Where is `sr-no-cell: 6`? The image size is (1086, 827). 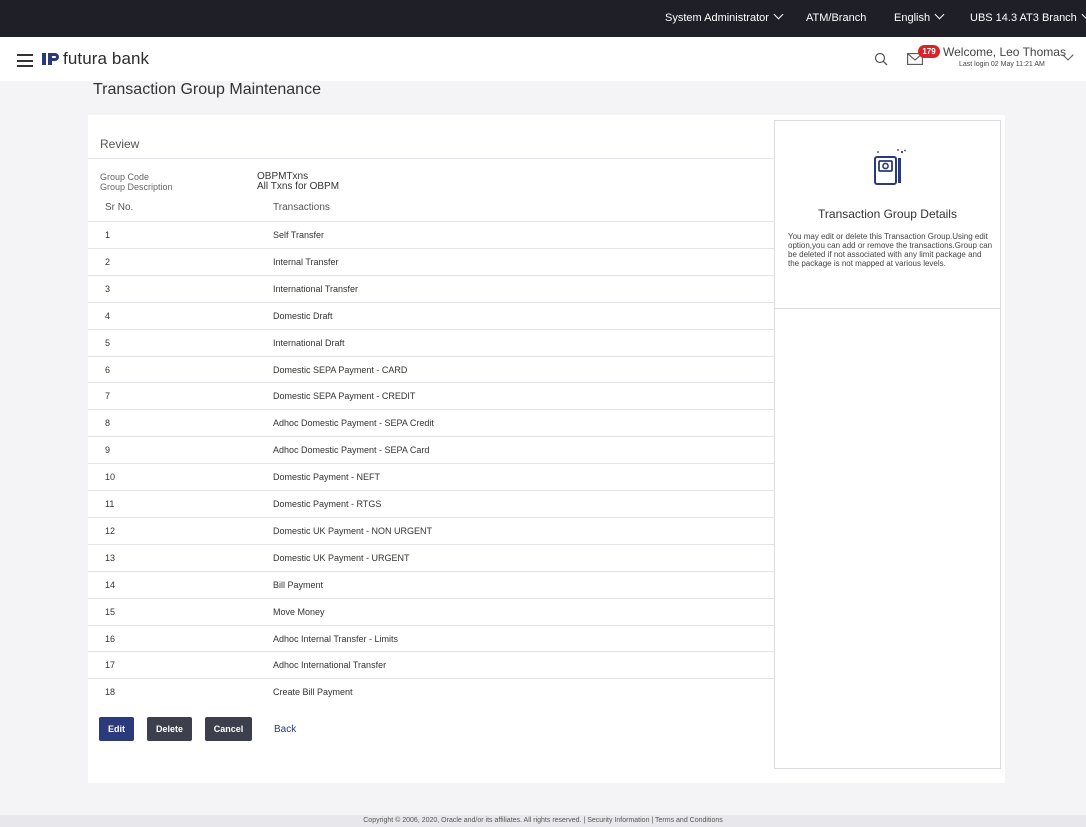
sr-no-cell: 6 is located at coordinates (108, 369).